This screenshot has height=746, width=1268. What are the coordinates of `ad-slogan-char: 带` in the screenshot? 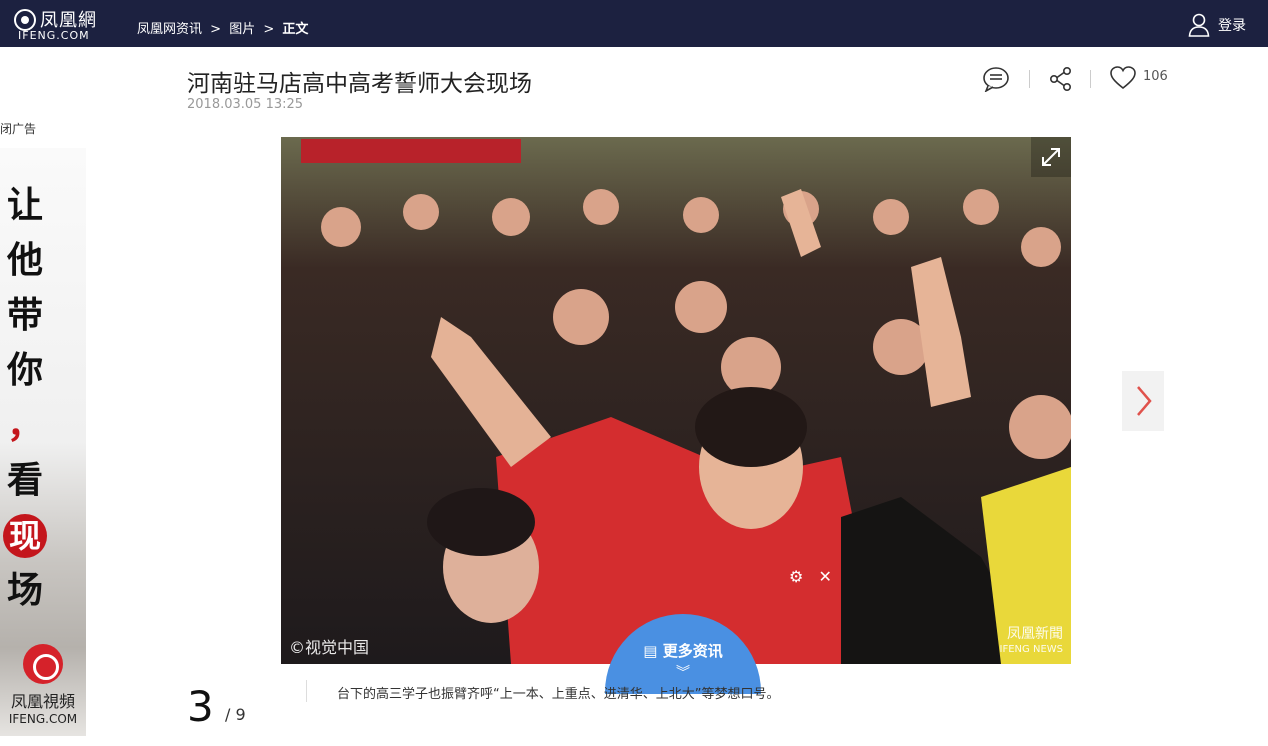 It's located at (24, 315).